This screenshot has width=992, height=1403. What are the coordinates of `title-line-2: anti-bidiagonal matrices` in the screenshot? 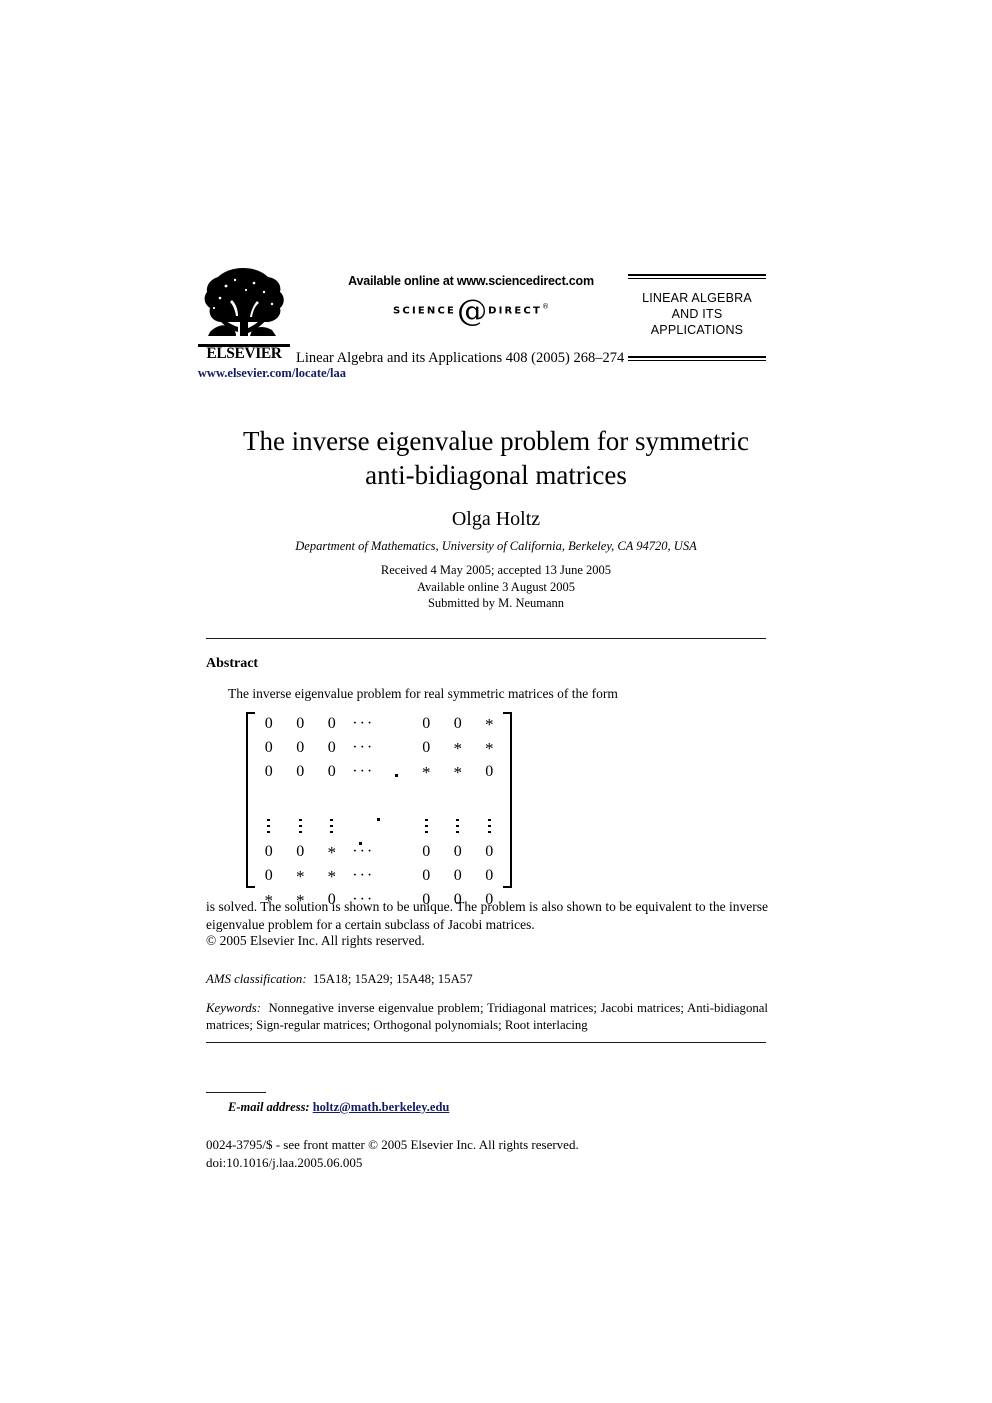 It's located at (496, 475).